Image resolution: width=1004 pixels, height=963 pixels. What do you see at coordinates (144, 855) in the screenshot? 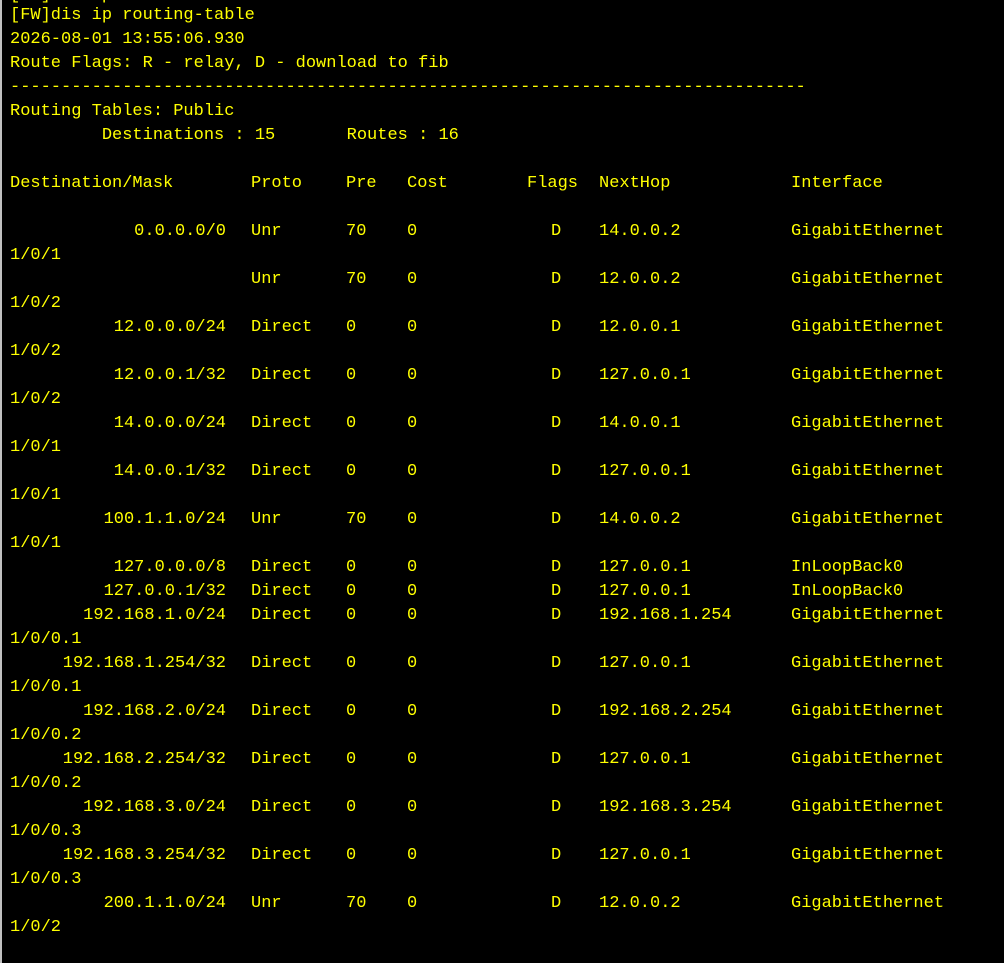
I see `route-destination: 192.168.3.254/32` at bounding box center [144, 855].